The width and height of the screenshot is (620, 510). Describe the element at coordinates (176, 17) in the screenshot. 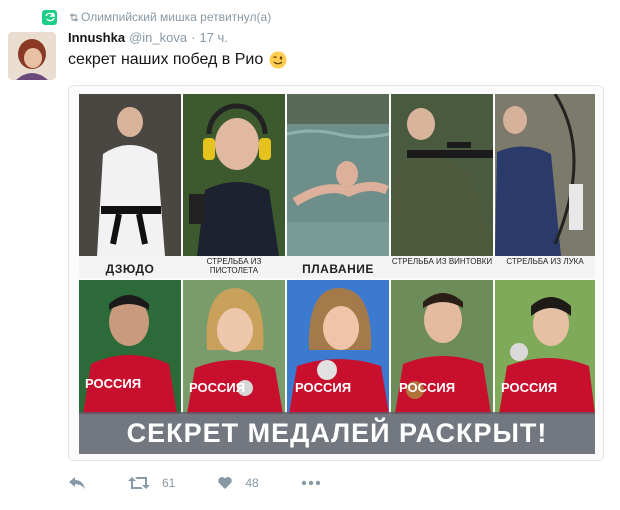

I see `retweet-notice-text: Олимпийский мишка ретвитнул(а)` at that location.